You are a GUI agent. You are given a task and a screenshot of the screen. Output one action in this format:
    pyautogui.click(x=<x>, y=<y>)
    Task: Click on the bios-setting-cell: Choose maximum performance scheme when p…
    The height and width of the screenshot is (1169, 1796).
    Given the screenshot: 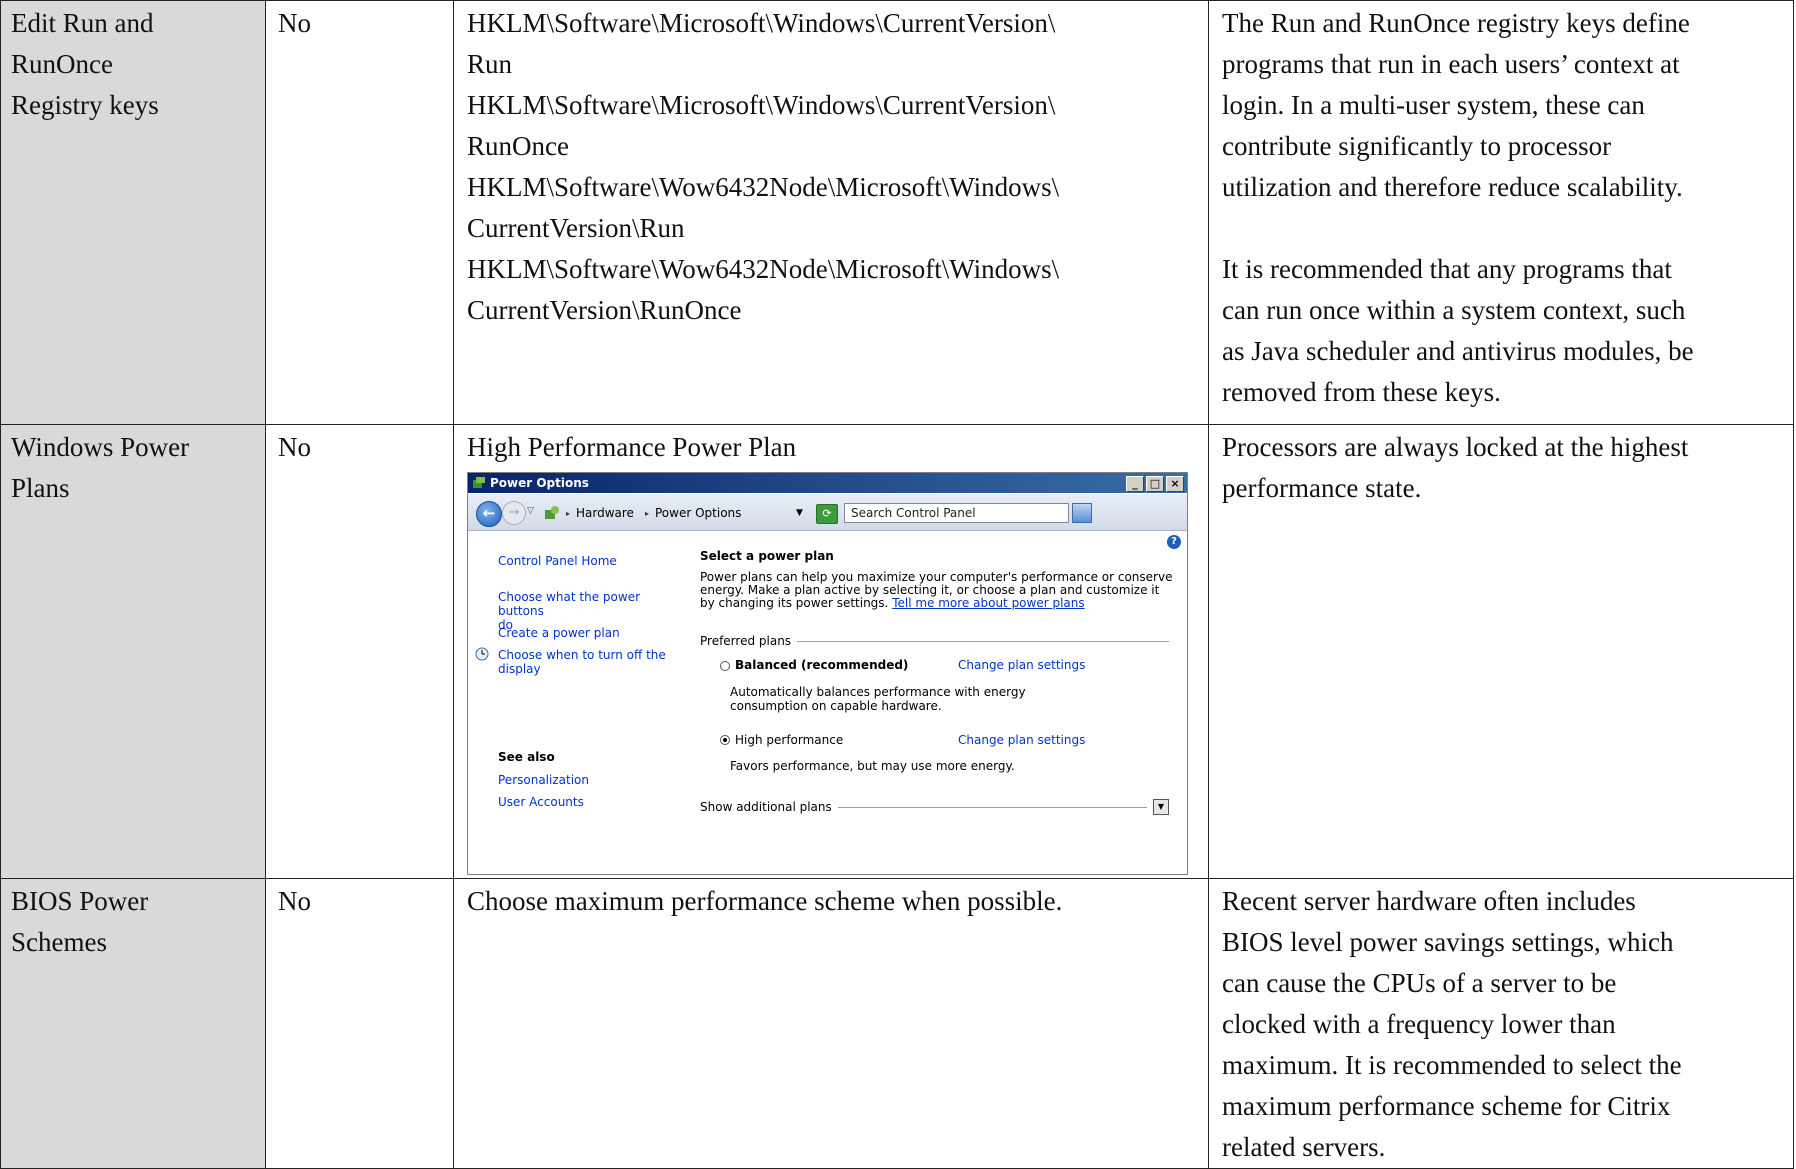 What is the action you would take?
    pyautogui.click(x=831, y=1023)
    